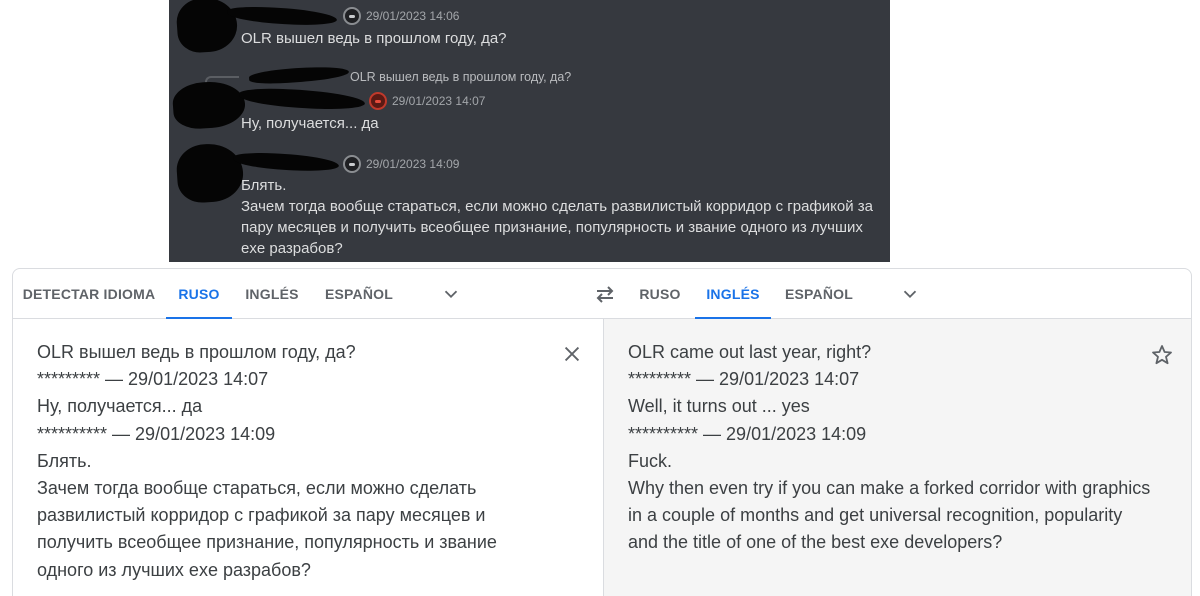  What do you see at coordinates (413, 16) in the screenshot?
I see `message-timestamp: 29/01/2023 14:06` at bounding box center [413, 16].